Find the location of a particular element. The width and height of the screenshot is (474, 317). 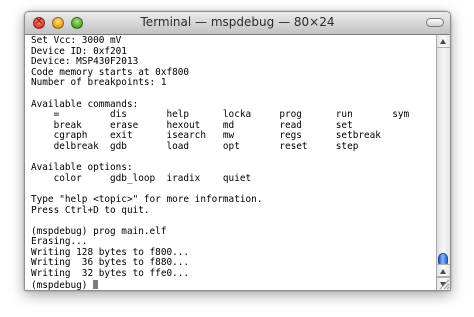

terminal-line-text: Device: MSP430F2013 is located at coordinates (85, 62).